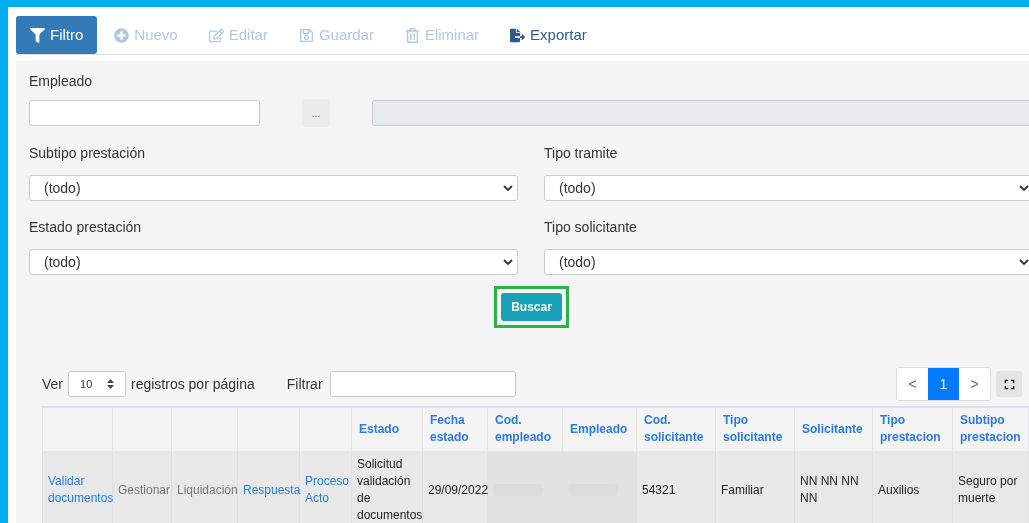  I want to click on column-header: Fecha estado, so click(455, 429).